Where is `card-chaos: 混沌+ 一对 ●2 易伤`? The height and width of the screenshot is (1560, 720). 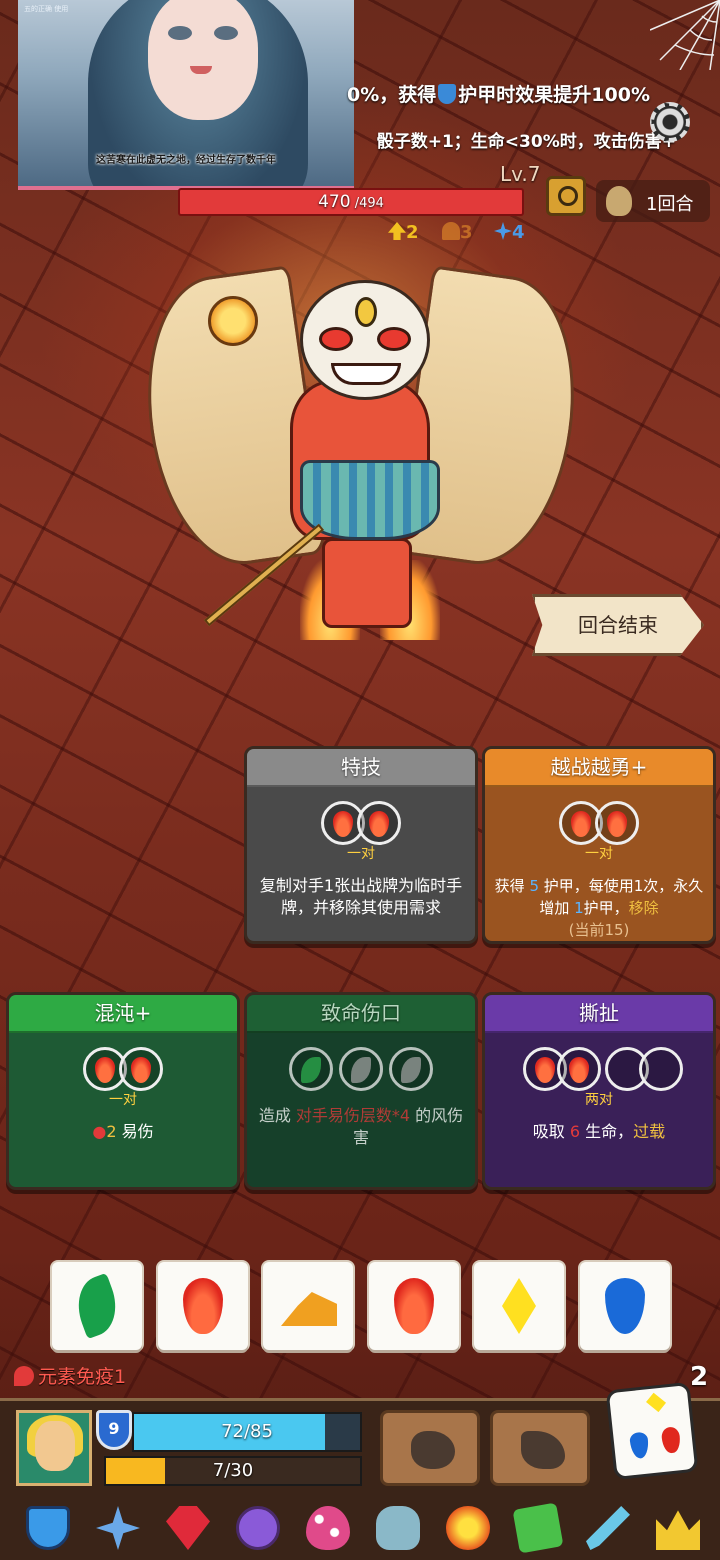
card-chaos: 混沌+ 一对 ●2 易伤 is located at coordinates (123, 1091).